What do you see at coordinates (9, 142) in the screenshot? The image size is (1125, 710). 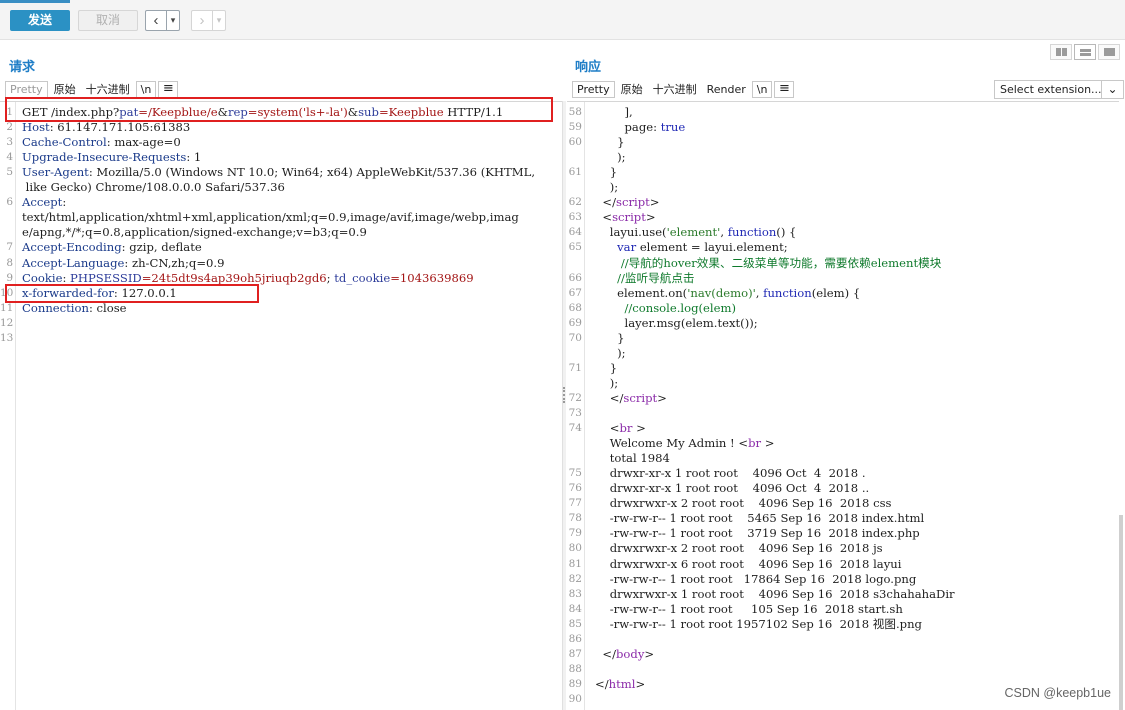 I see `line-number: 3` at bounding box center [9, 142].